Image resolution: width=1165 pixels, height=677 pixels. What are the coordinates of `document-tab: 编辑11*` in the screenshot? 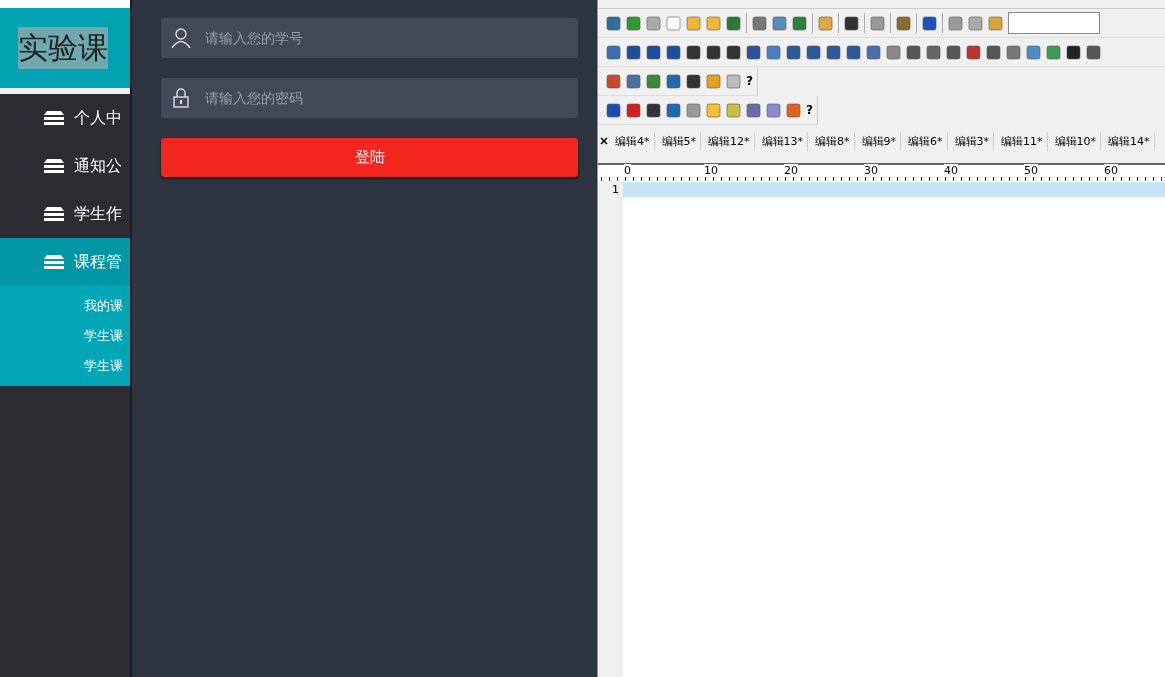 It's located at (1022, 141).